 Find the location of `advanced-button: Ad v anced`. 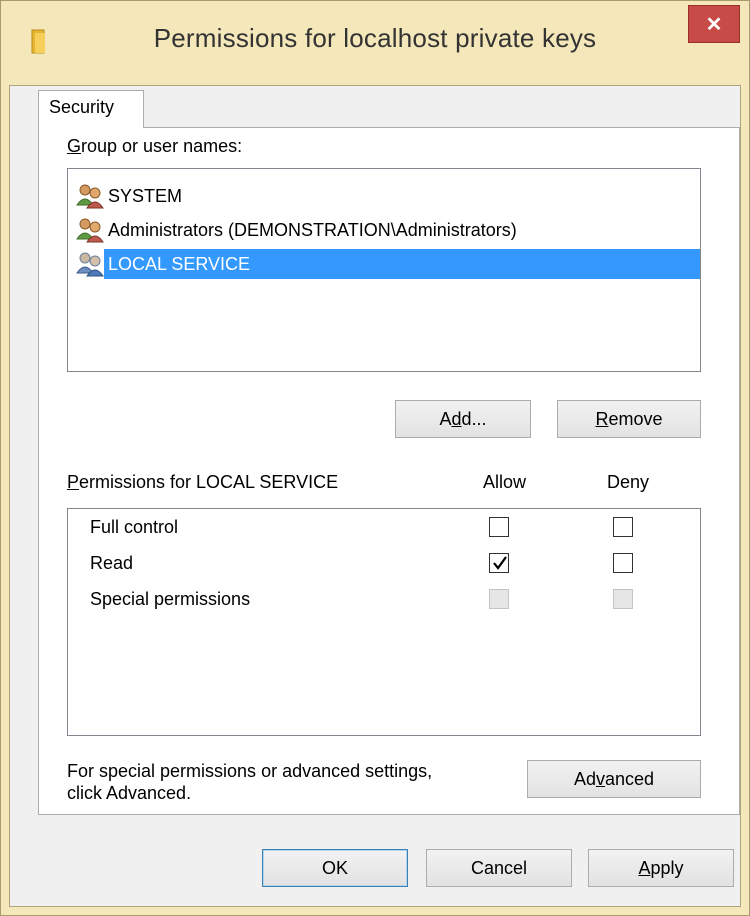

advanced-button: Ad v anced is located at coordinates (614, 779).